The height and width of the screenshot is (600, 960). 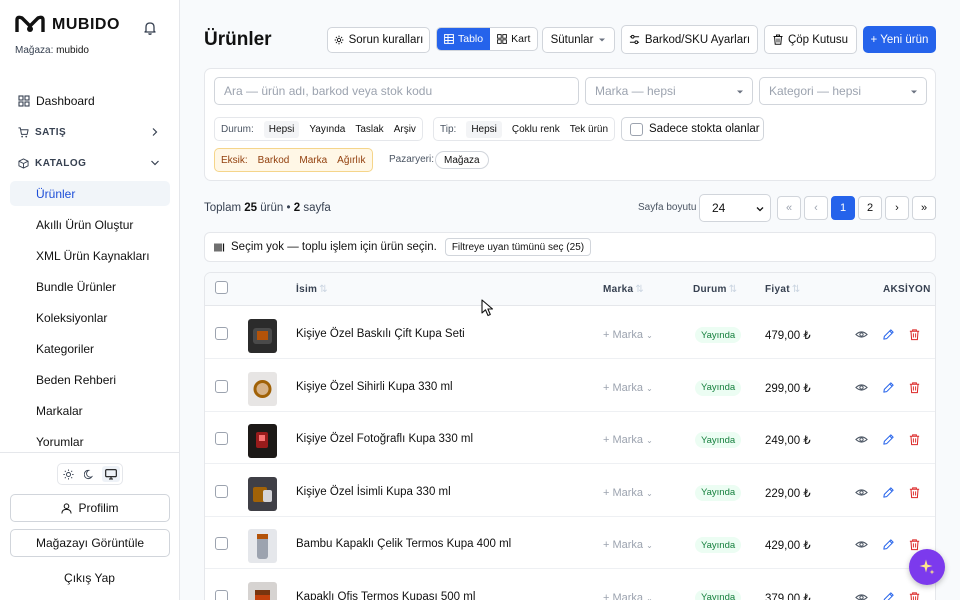 I want to click on logout-link: Çıkış Yap, so click(x=89, y=578).